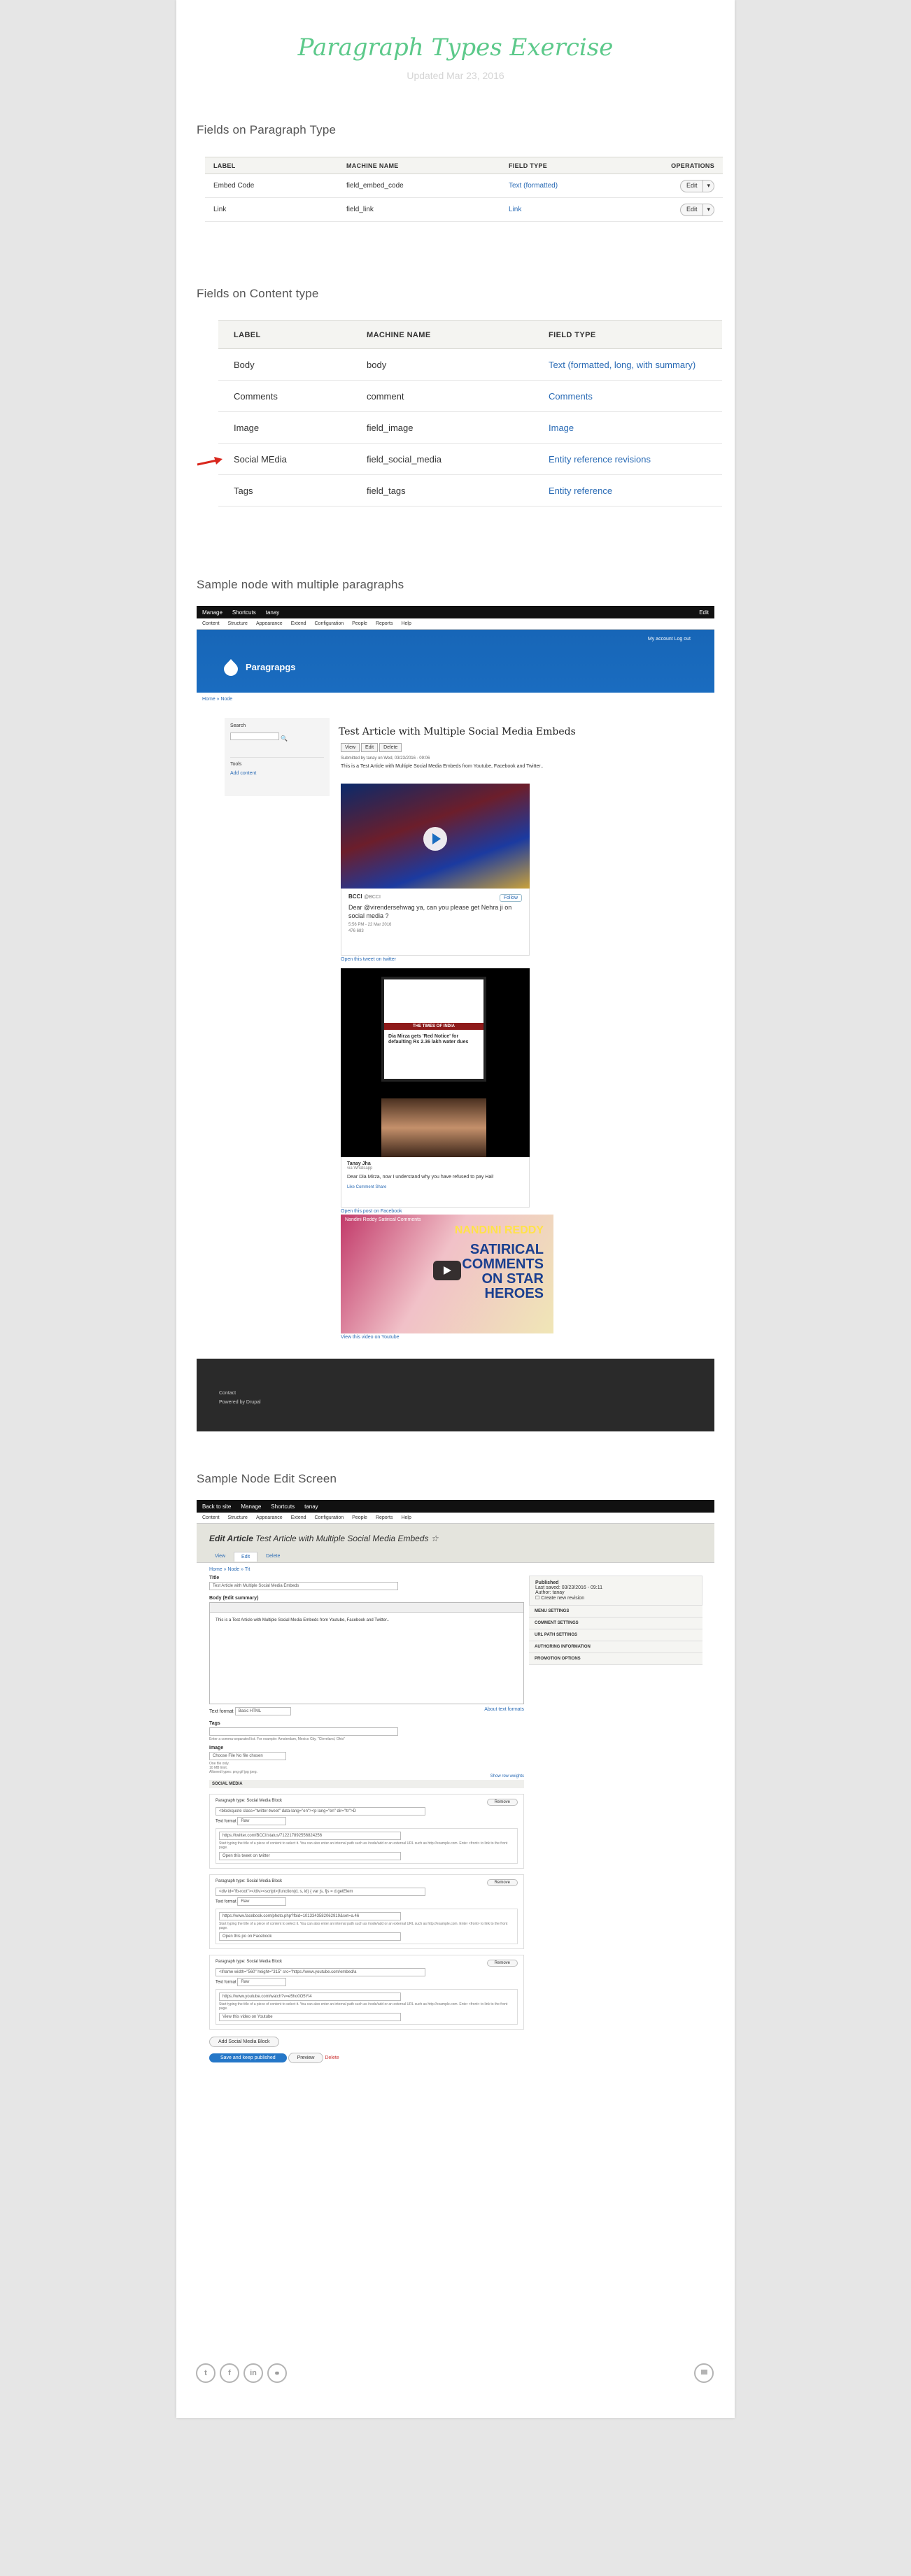 This screenshot has height=2576, width=911. What do you see at coordinates (435, 1211) in the screenshot?
I see `fb-link: Open this post on Facebook` at bounding box center [435, 1211].